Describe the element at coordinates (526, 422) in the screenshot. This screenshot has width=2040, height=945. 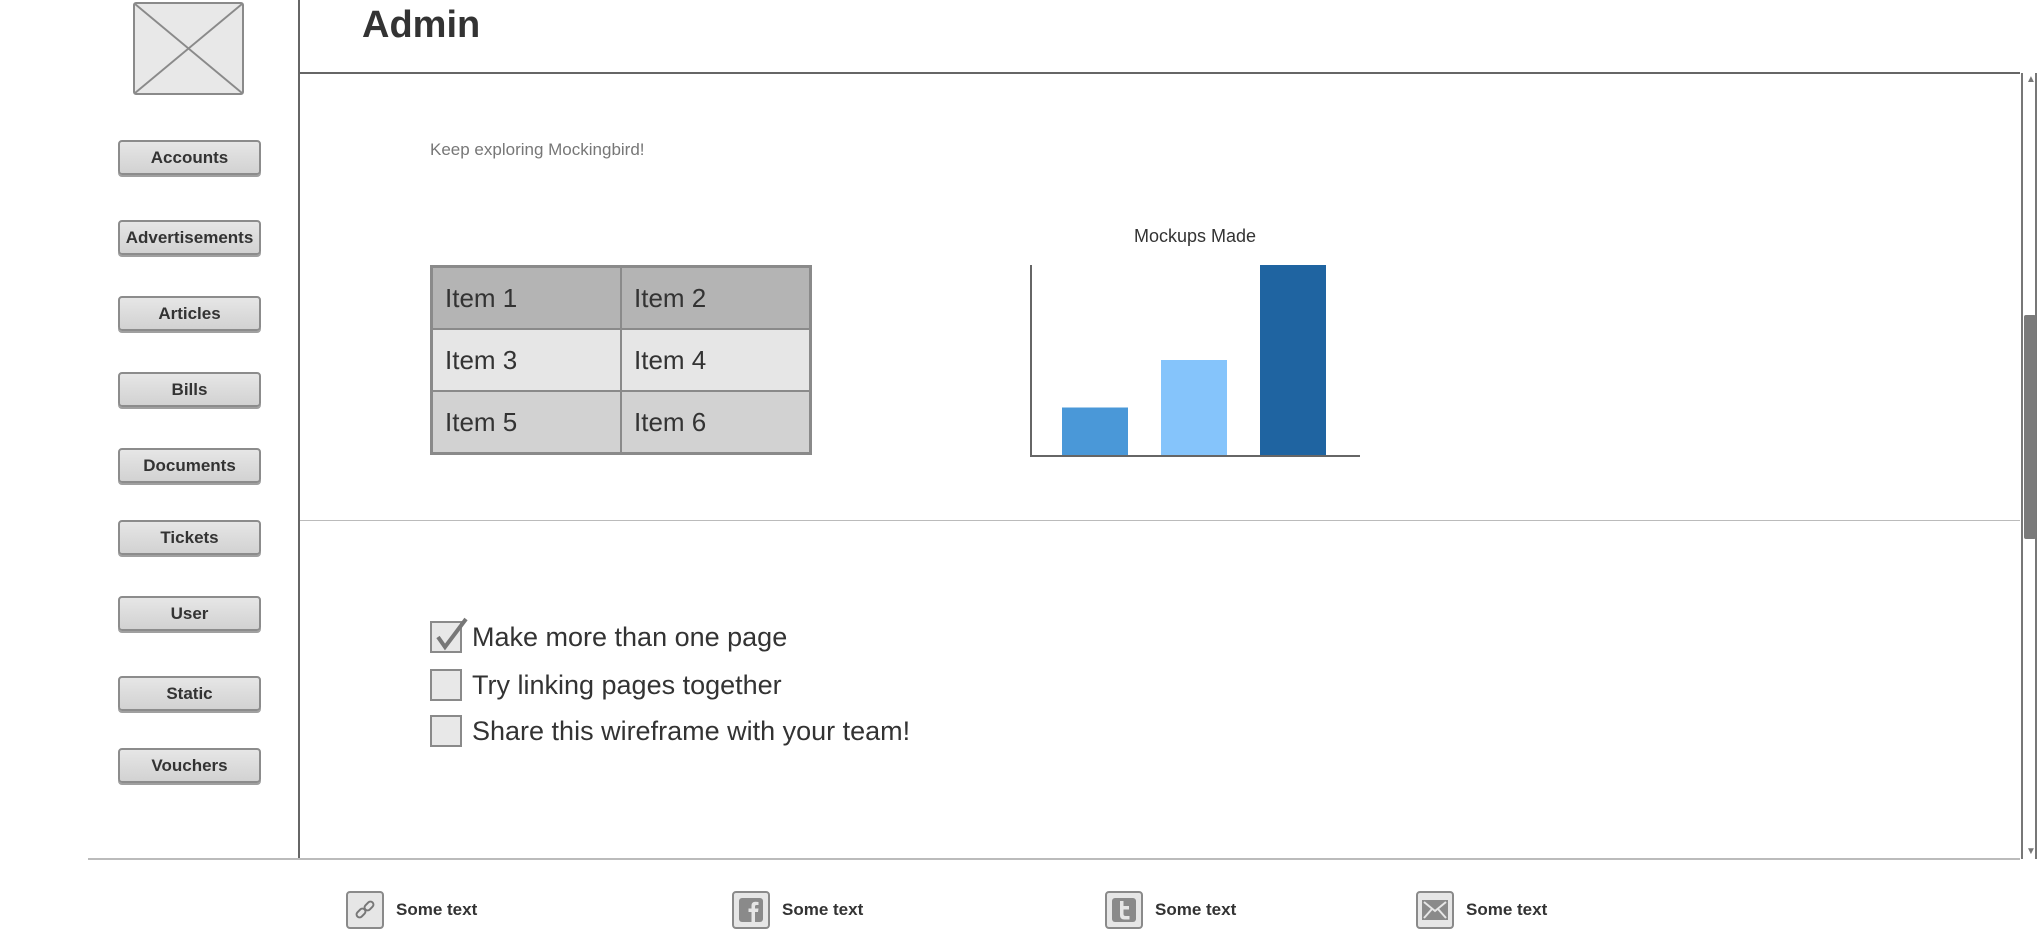
I see `grid-cell: Item 5` at that location.